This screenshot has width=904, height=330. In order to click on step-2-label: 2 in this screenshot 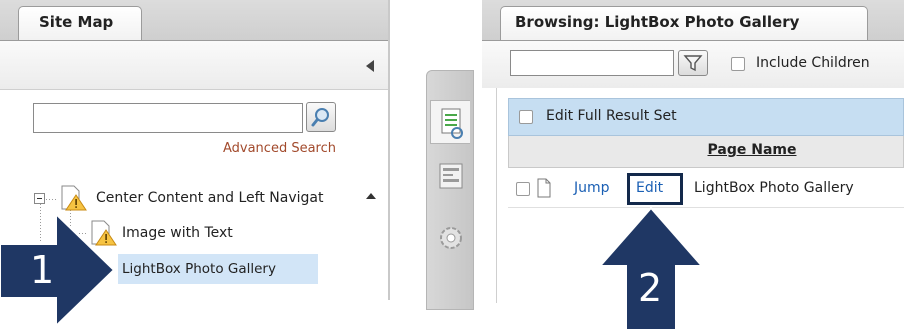, I will do `click(650, 288)`.